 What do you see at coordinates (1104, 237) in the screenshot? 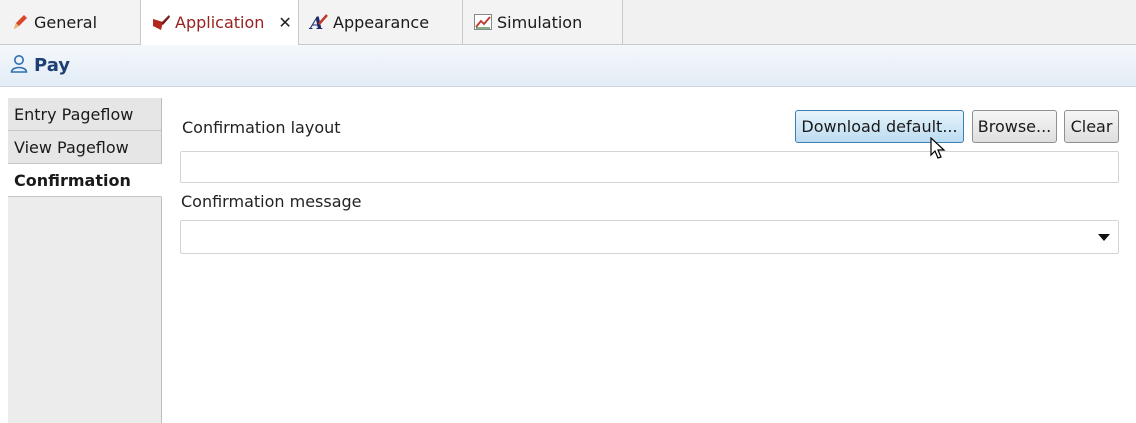
I see `chevron-down-icon` at bounding box center [1104, 237].